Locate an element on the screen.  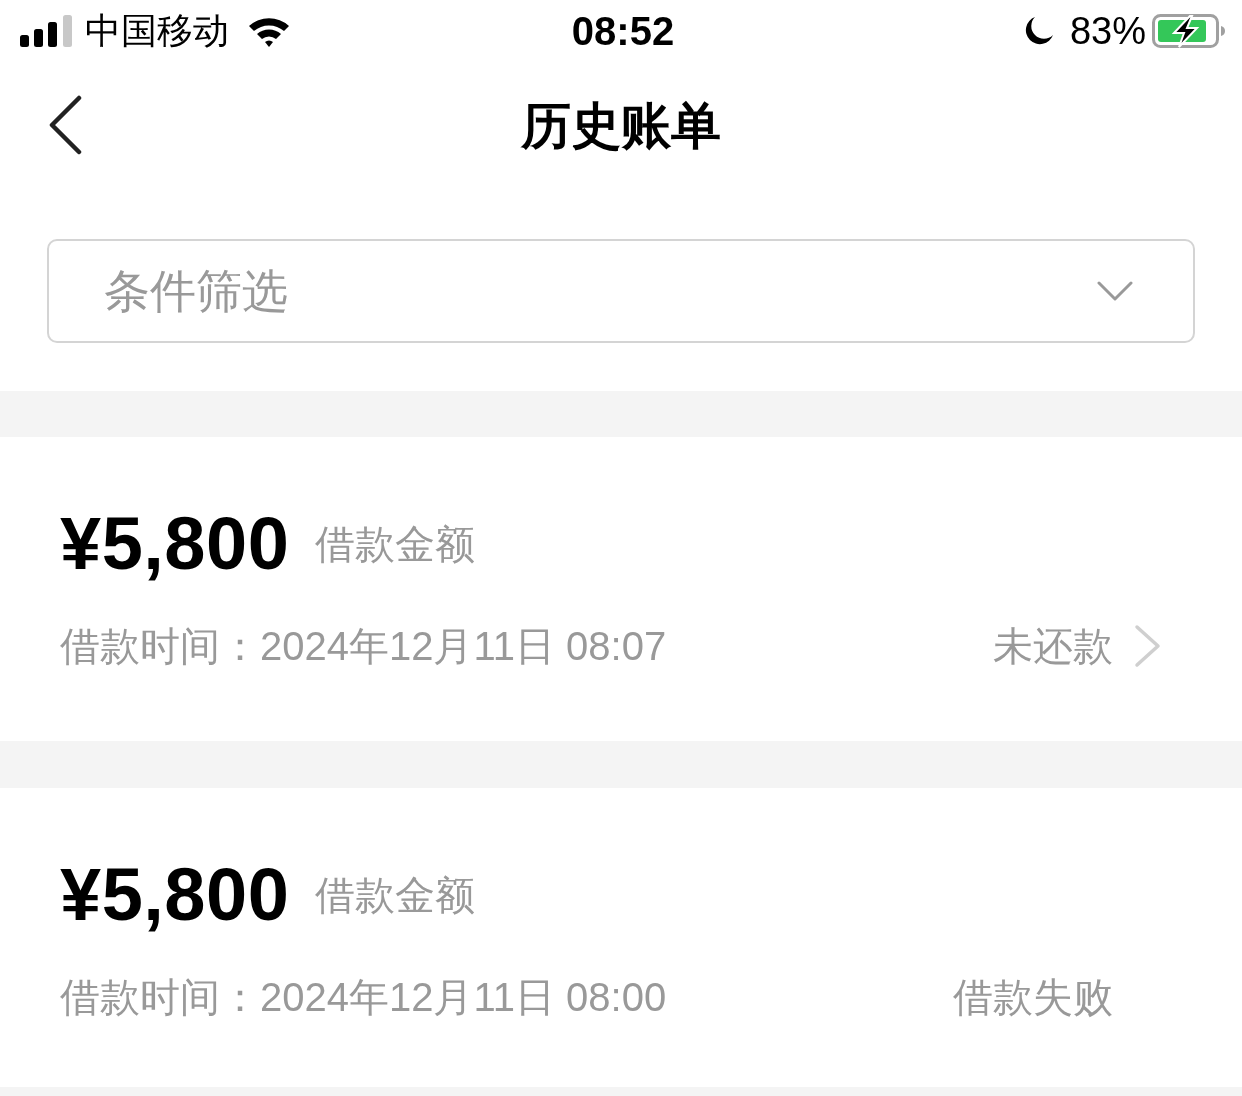
page-title: 历史账单 is located at coordinates (621, 126).